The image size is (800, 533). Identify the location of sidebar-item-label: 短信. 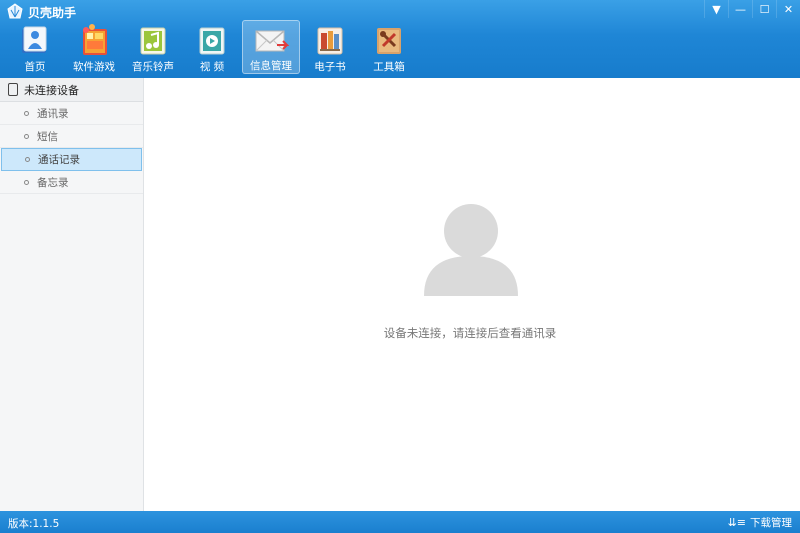
(47, 136).